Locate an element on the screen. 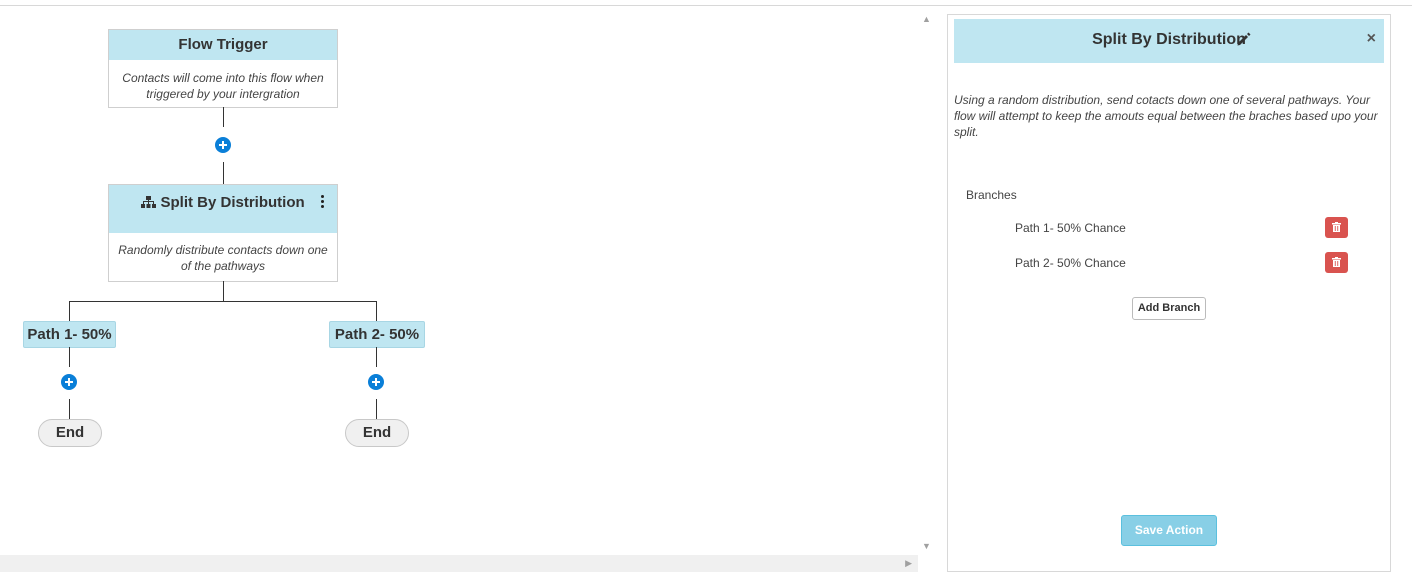 The image size is (1425, 572). split-node-title: Split By Distribution is located at coordinates (232, 202).